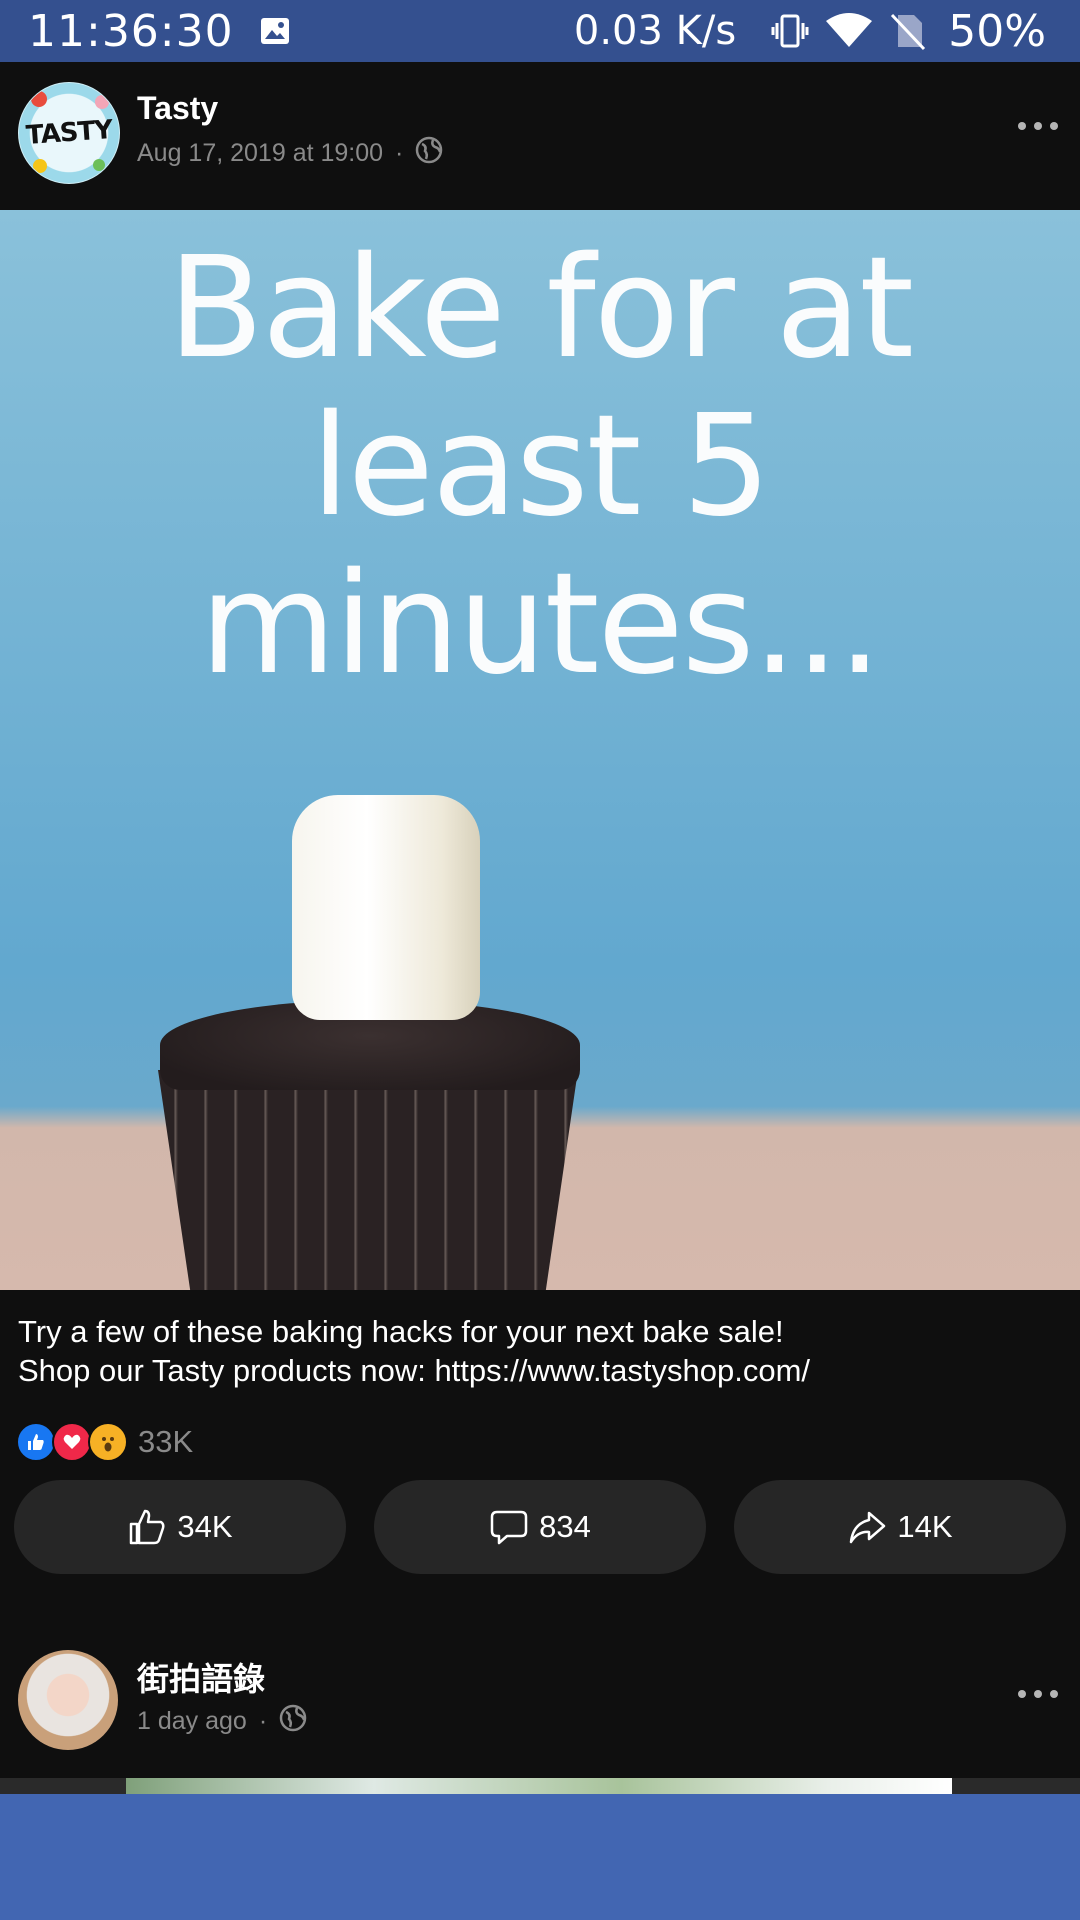 This screenshot has height=1920, width=1080. Describe the element at coordinates (540, 1705) in the screenshot. I see `post-header: 街拍語錄 1 day ago ·` at that location.